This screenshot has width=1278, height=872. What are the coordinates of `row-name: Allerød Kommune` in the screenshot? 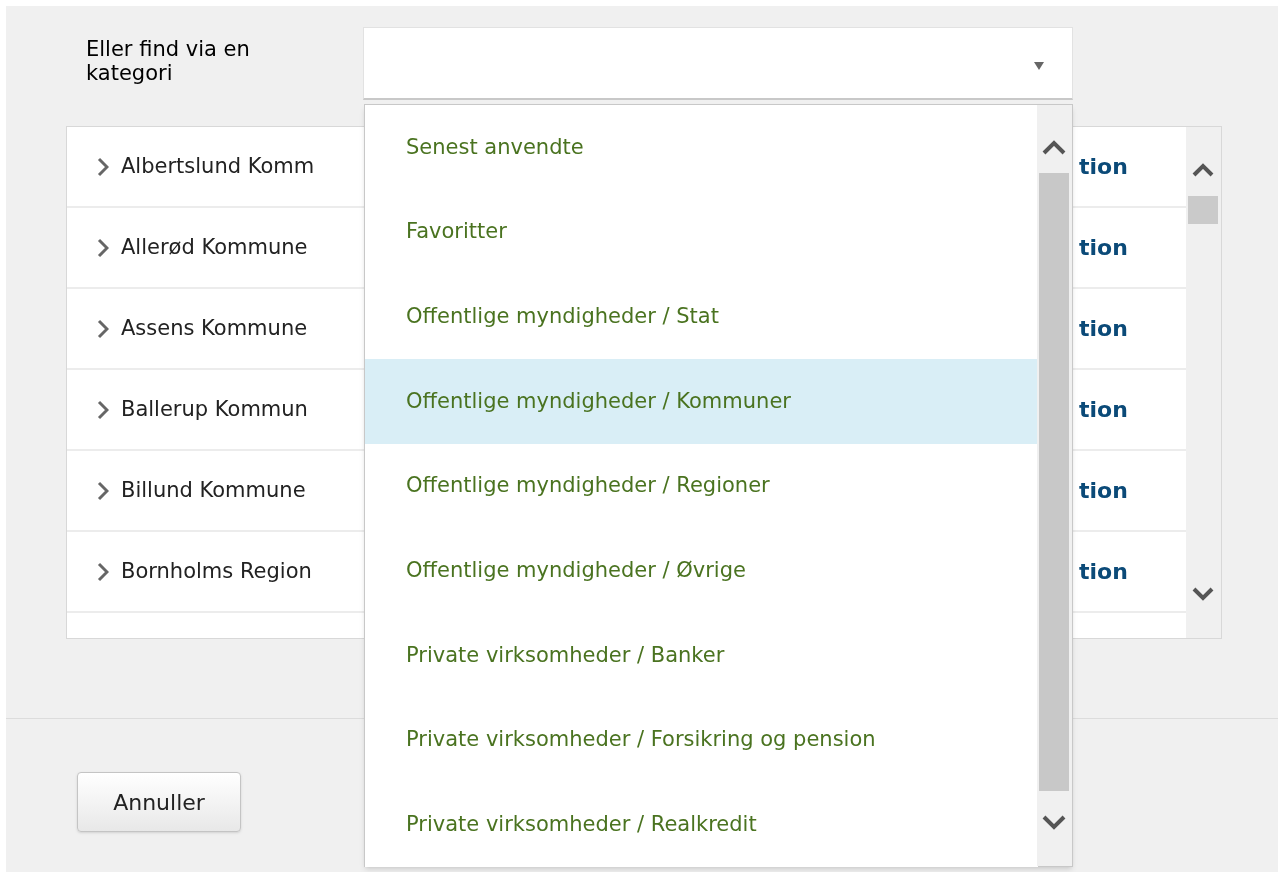 It's located at (214, 247).